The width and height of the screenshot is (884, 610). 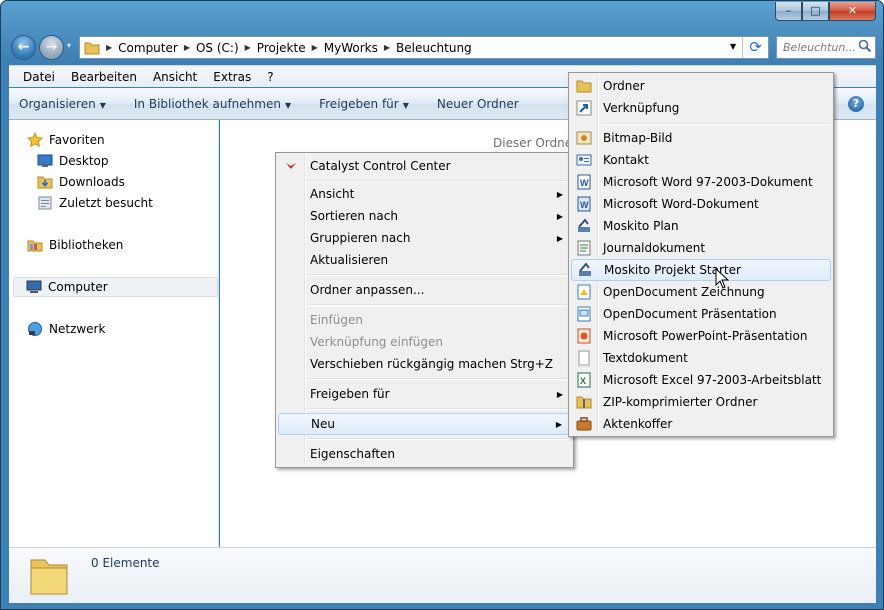 I want to click on new-bitmap-label: Bitmap-Bild, so click(x=638, y=138).